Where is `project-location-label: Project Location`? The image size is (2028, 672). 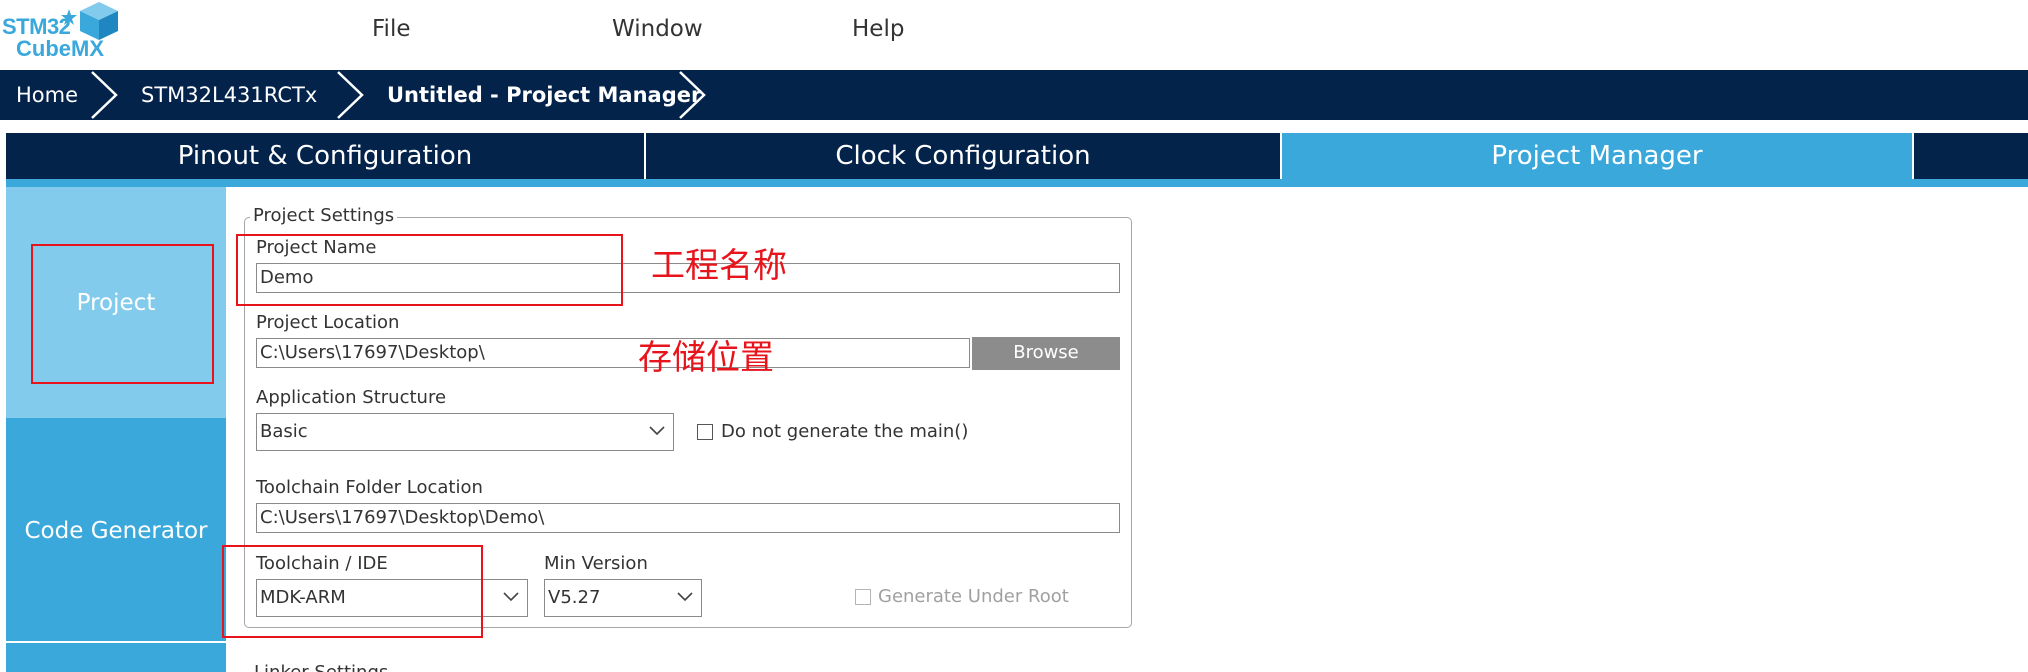 project-location-label: Project Location is located at coordinates (328, 322).